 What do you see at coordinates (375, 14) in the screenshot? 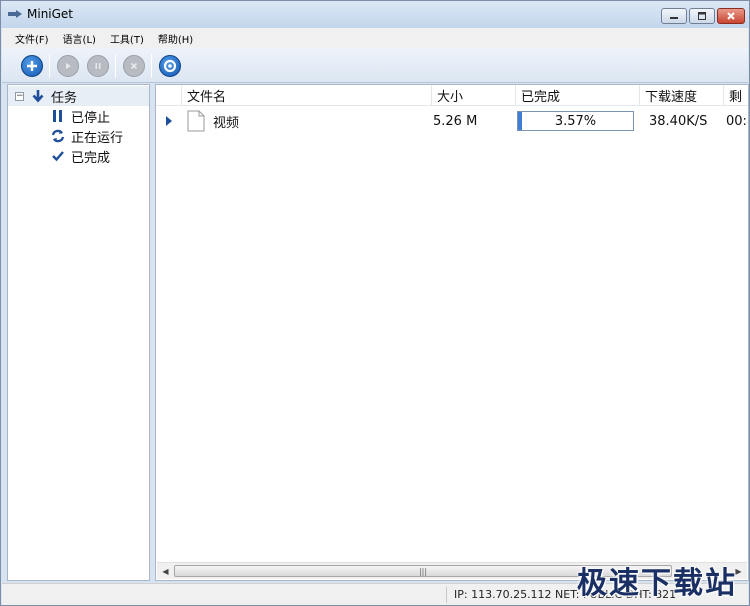
I see `title-bar: MiniGet` at bounding box center [375, 14].